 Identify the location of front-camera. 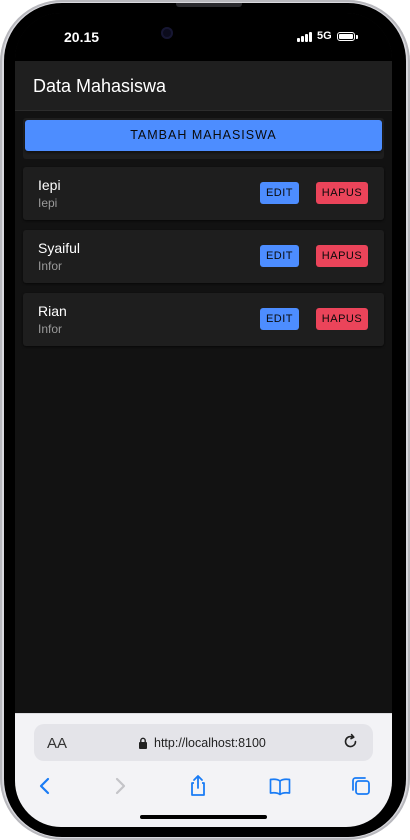
(167, 33).